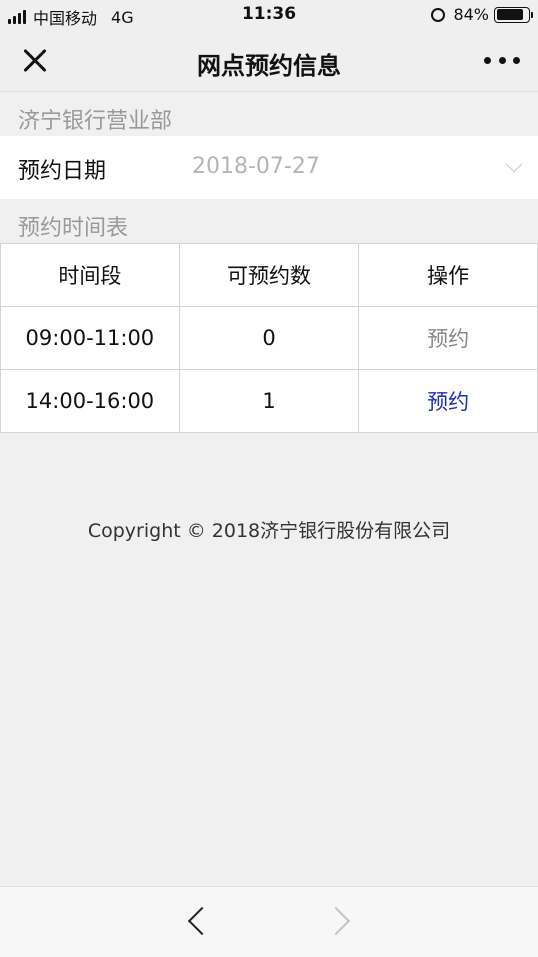 The image size is (538, 957). What do you see at coordinates (90, 275) in the screenshot?
I see `header-time: 时间段` at bounding box center [90, 275].